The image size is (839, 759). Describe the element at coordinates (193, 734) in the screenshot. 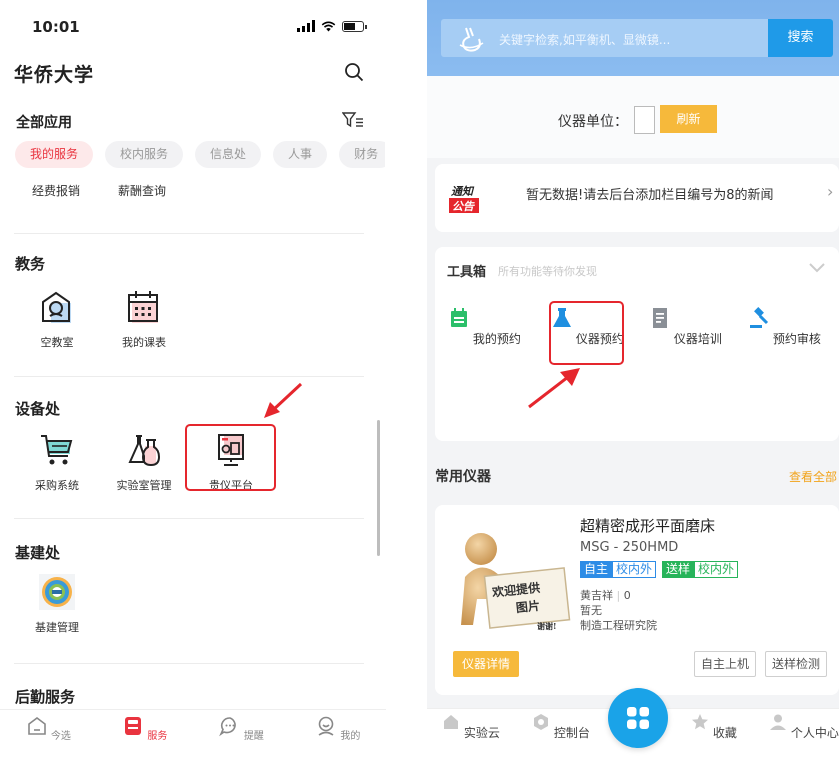

I see `bottom-tabbar: 今选 服务 提醒 我的` at that location.